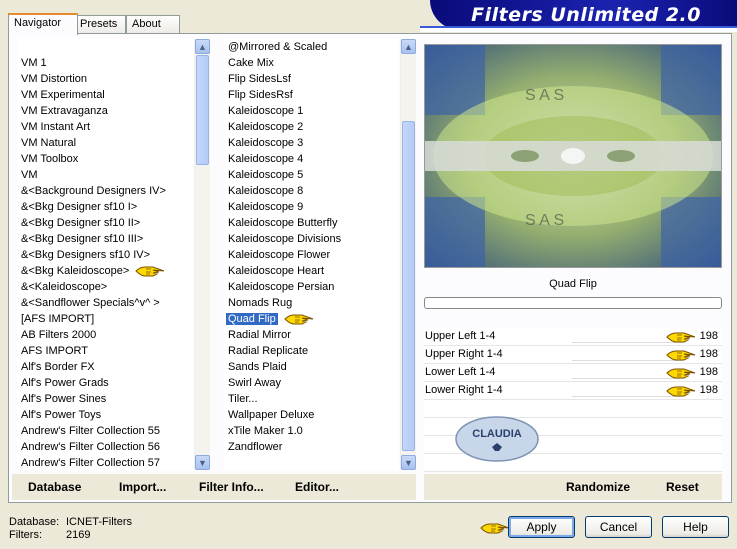 The width and height of the screenshot is (737, 549). Describe the element at coordinates (59, 335) in the screenshot. I see `category-label: AB Filters 2000` at that location.